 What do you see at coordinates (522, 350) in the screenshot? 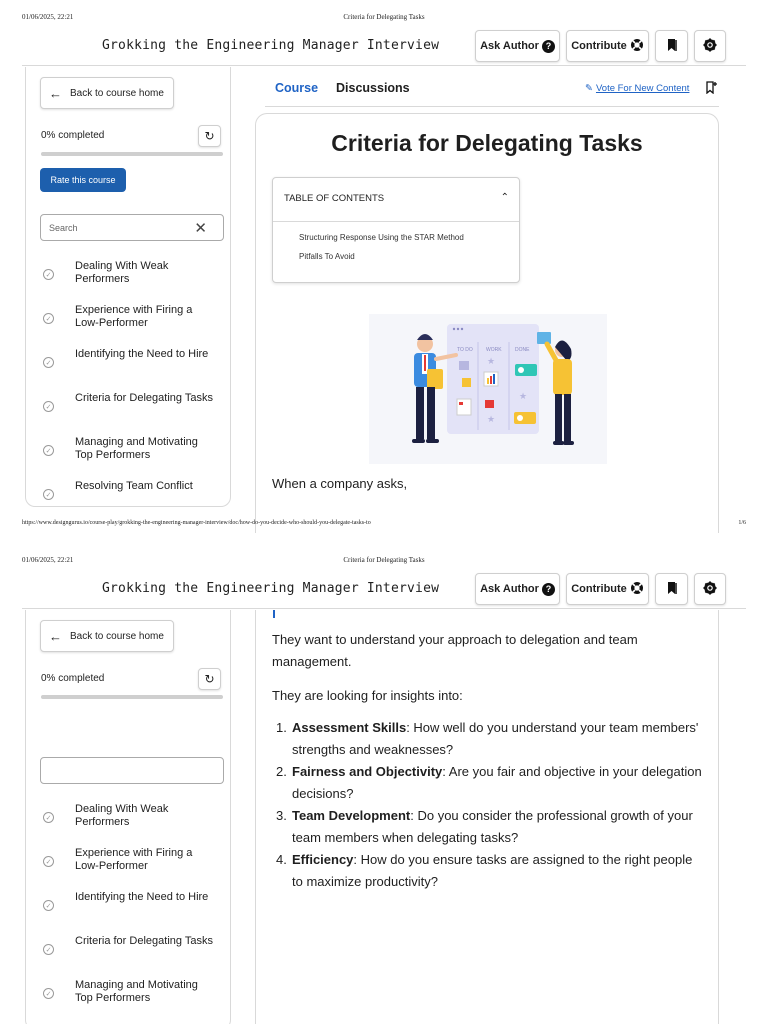
I see `board-column-done: DONE` at bounding box center [522, 350].